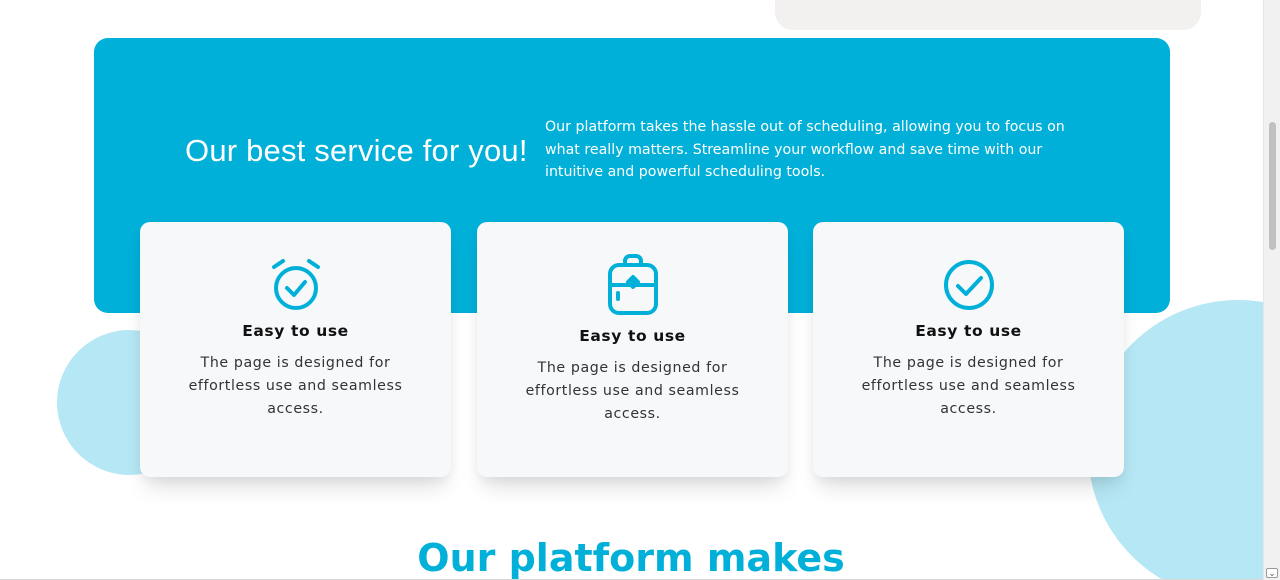  I want to click on scroll-down-icon: ⌄, so click(1272, 573).